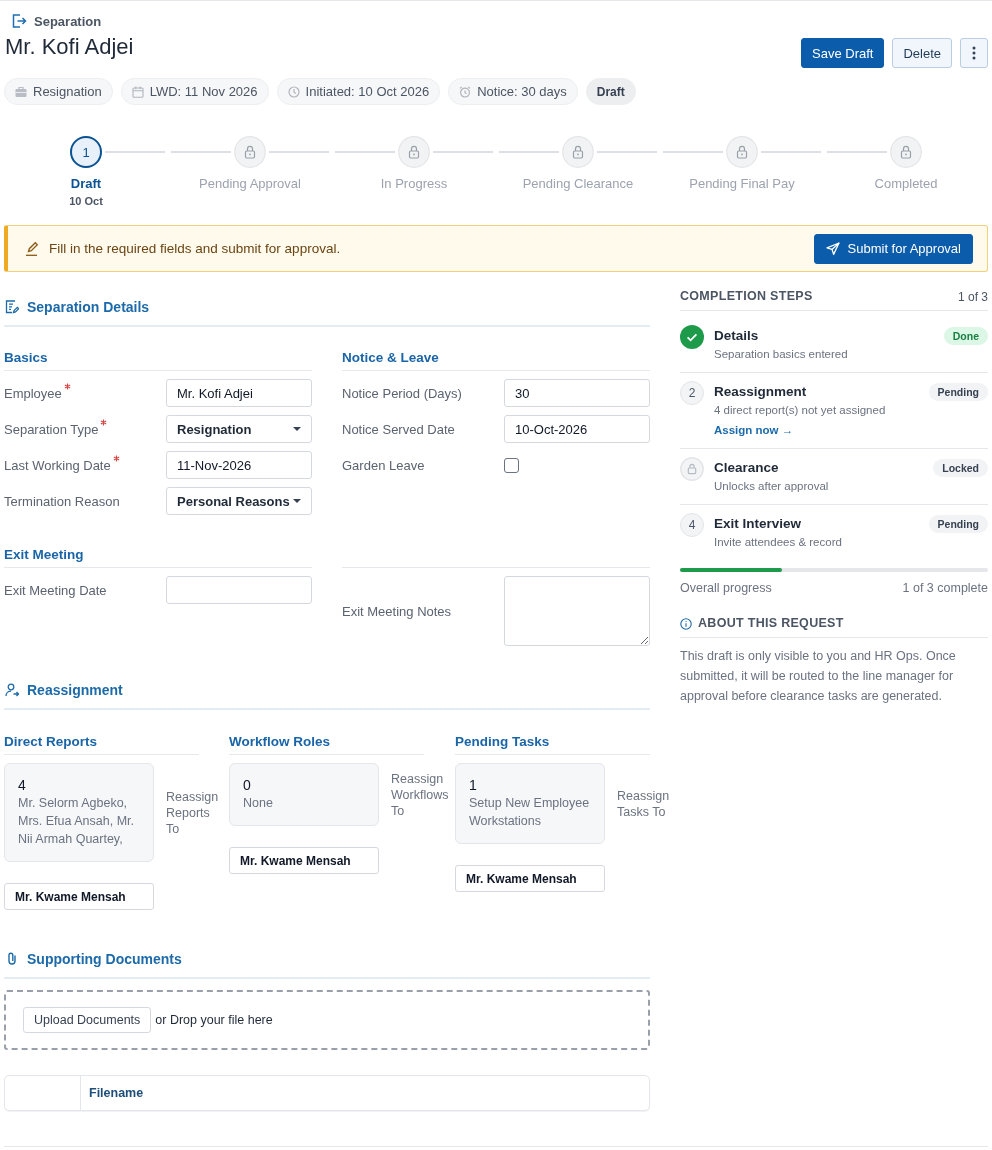 This screenshot has width=992, height=1150. I want to click on check-circle-icon, so click(692, 337).